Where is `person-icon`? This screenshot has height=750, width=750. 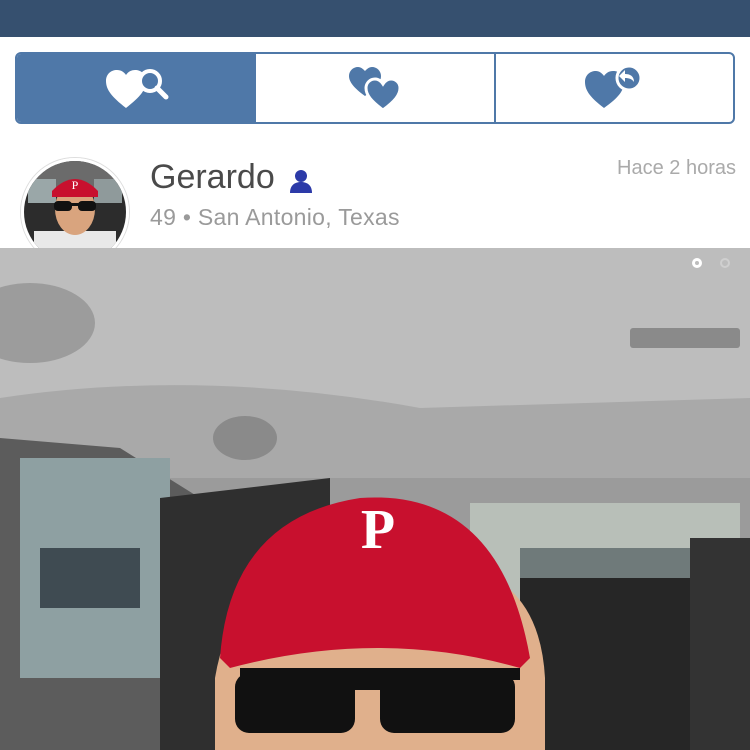
person-icon is located at coordinates (301, 181).